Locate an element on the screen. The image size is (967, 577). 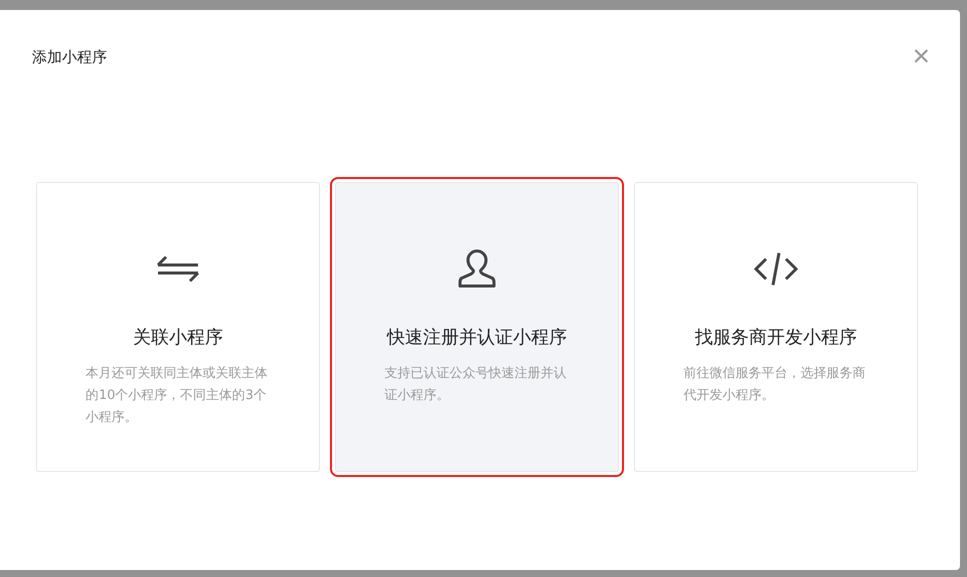
option-description: 本月还可关联同主体或关联主体的10个小程序，不同主体的3个小程序。 is located at coordinates (177, 396).